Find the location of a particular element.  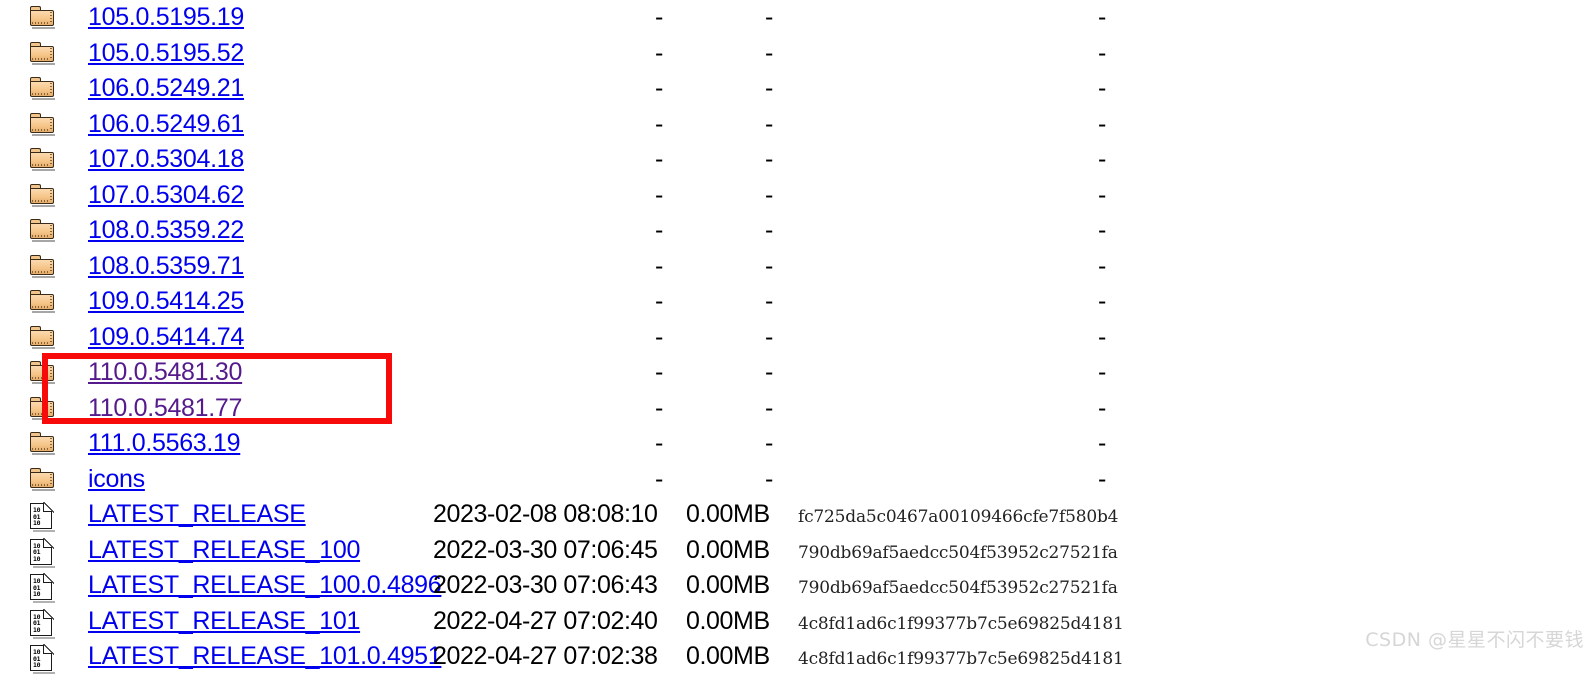

entry-link: LATEST_RELEASE_100 is located at coordinates (224, 551).